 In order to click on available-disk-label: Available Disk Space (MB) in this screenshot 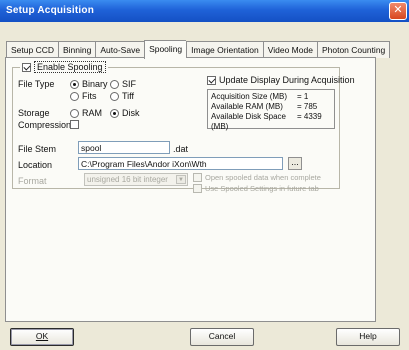, I will do `click(249, 121)`.